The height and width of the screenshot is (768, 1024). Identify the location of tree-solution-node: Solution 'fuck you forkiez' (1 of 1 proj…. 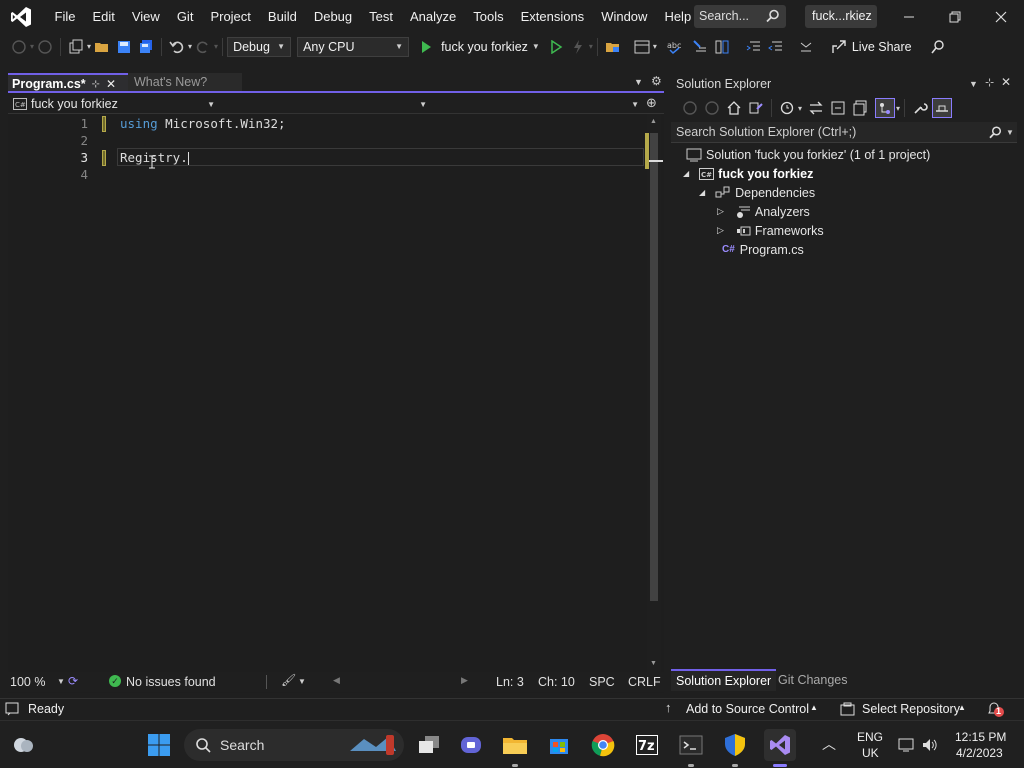
(808, 154).